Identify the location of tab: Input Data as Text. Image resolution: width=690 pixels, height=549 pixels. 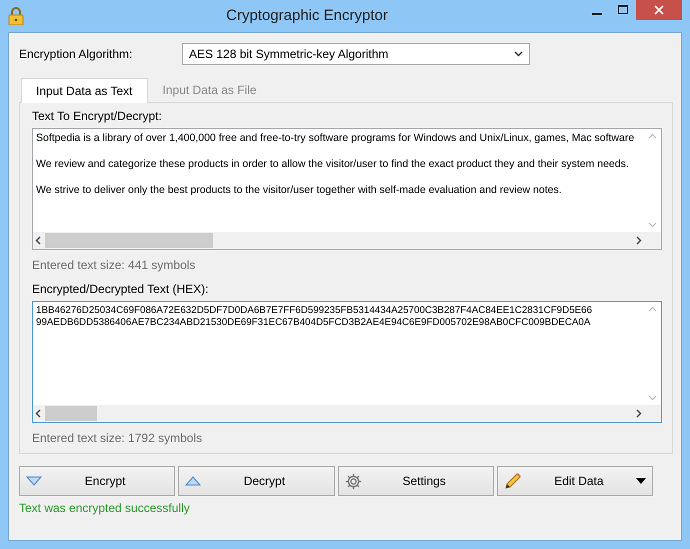
(84, 90).